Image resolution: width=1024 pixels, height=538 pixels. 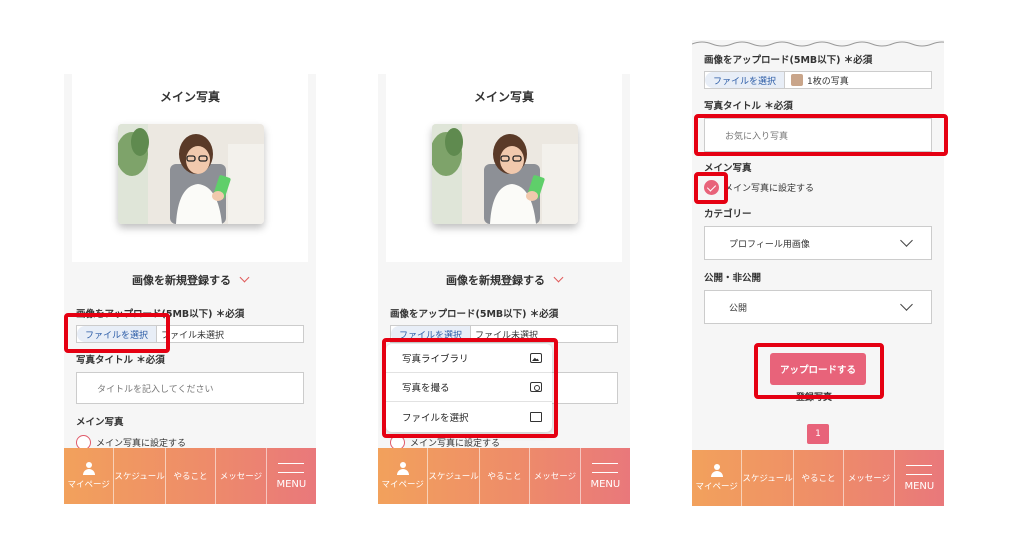 I want to click on category-label: カテゴリー, so click(x=728, y=214).